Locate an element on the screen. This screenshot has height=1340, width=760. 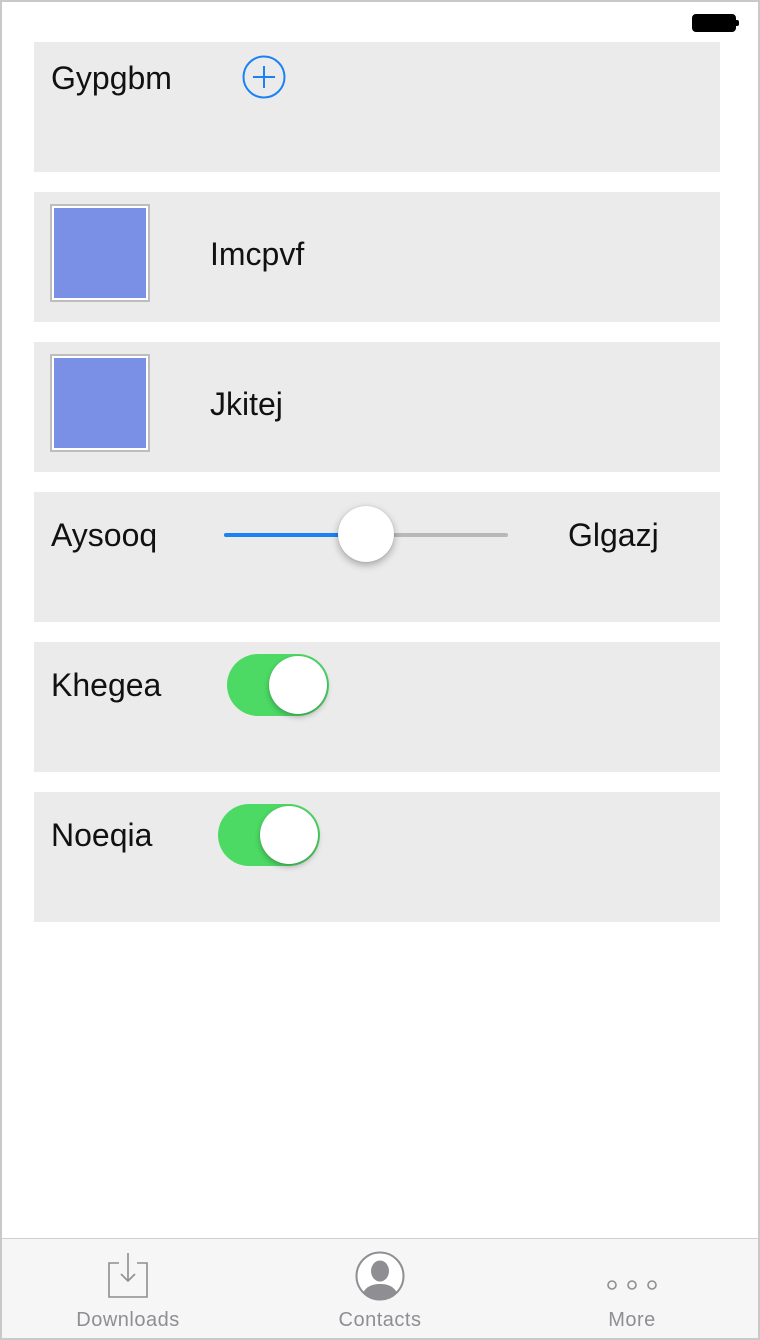
row-khegea: Khegea is located at coordinates (377, 707).